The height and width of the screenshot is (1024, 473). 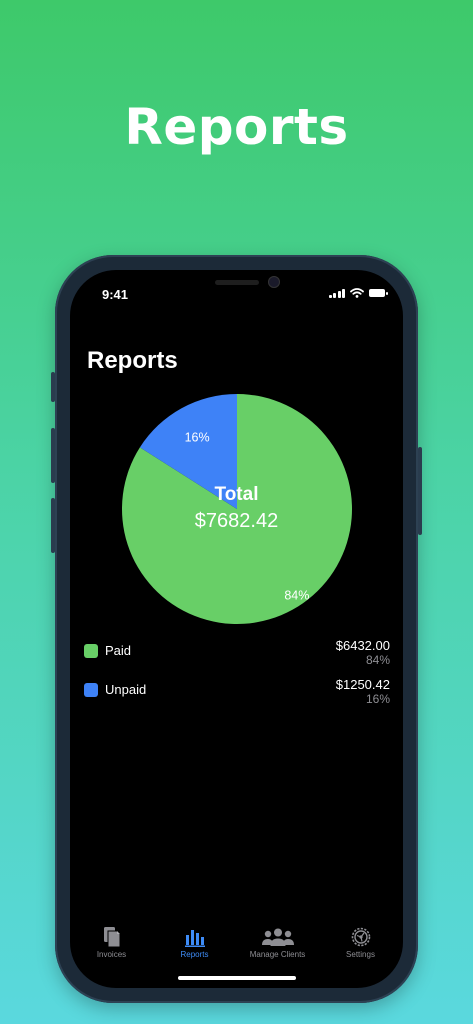 I want to click on signal-icon, so click(x=336, y=293).